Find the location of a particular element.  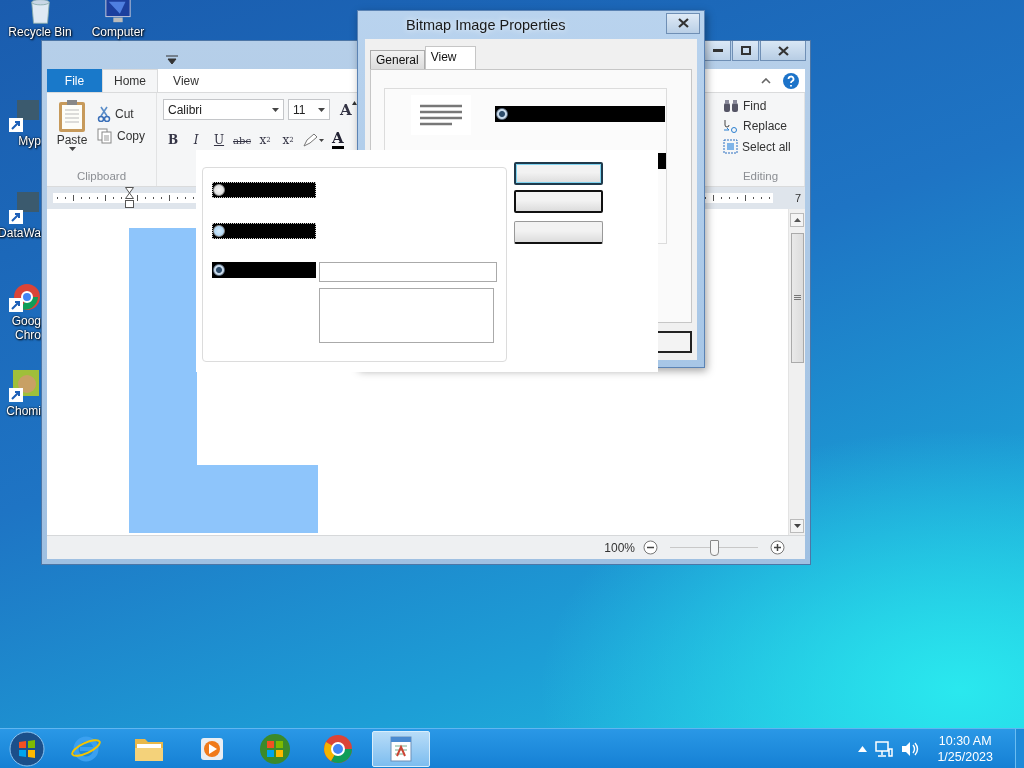

minimize-button is located at coordinates (717, 51).